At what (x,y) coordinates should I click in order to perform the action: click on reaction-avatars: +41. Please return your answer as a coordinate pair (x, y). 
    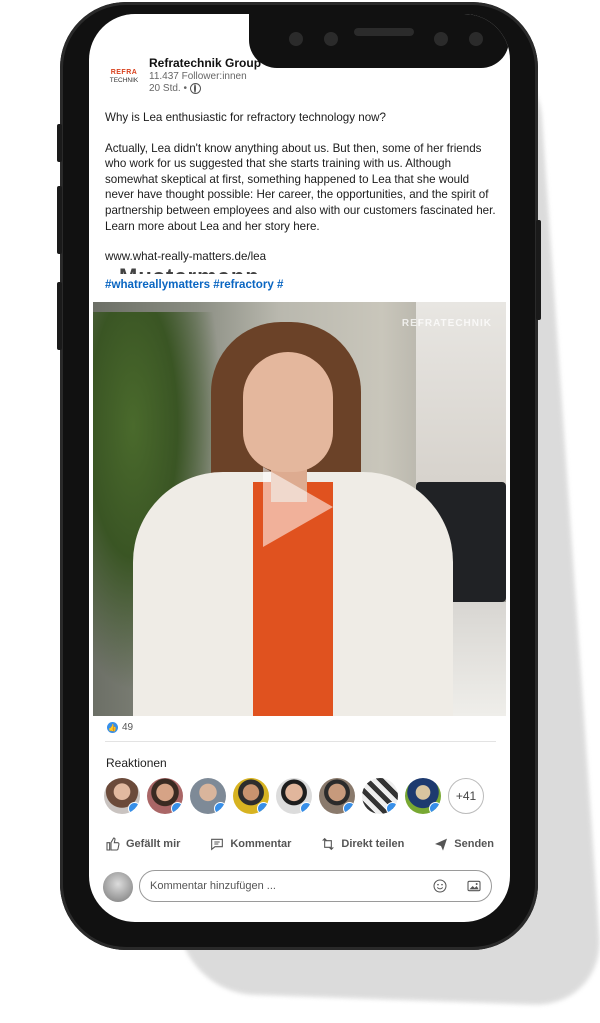
    Looking at the image, I should click on (304, 797).